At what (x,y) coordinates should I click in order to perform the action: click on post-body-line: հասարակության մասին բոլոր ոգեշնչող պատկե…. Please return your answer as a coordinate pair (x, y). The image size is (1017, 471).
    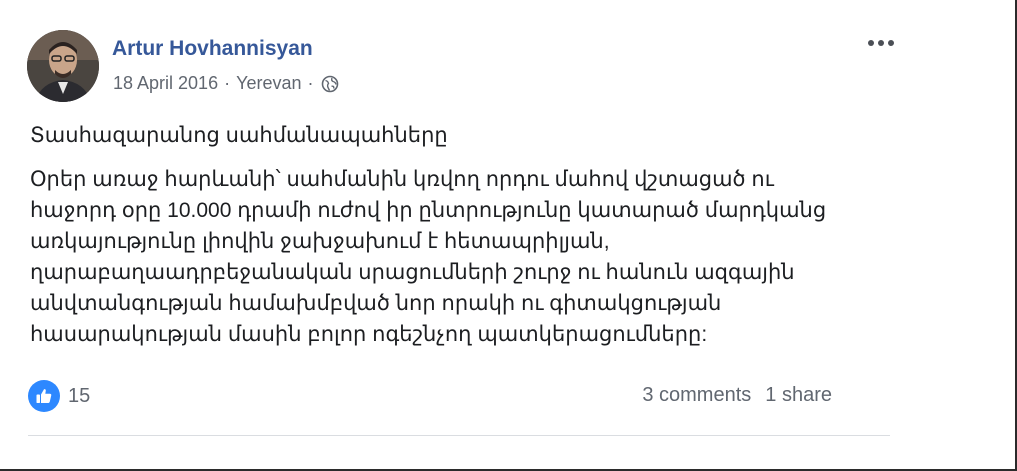
    Looking at the image, I should click on (369, 334).